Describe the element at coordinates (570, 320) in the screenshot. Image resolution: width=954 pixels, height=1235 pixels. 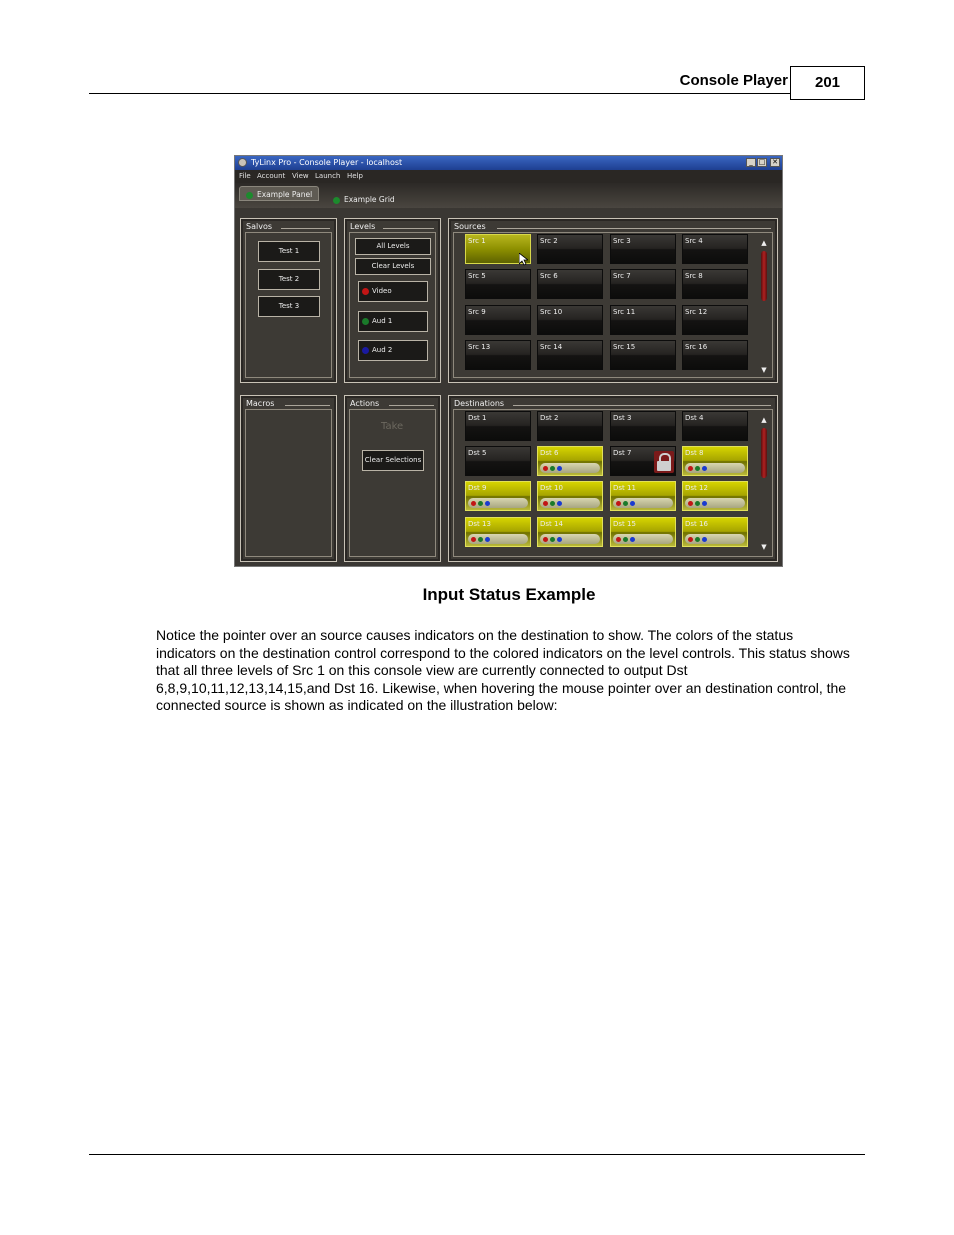
I see `source-button-10: Src 10` at that location.